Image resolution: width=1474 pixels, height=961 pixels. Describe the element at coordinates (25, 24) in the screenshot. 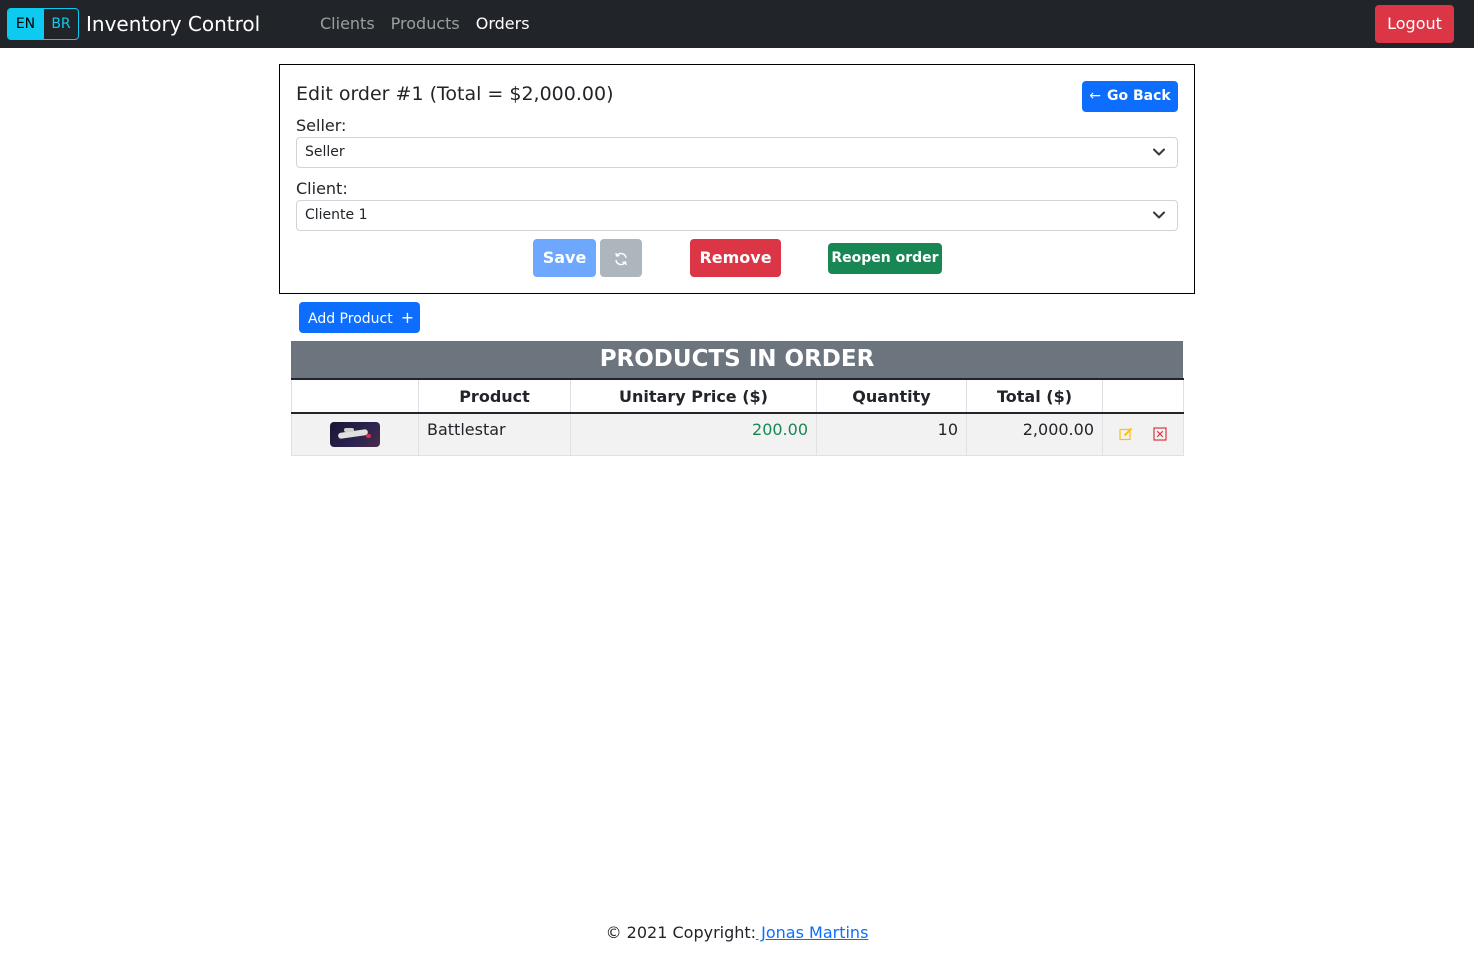

I see `lang-en-button: EN` at that location.